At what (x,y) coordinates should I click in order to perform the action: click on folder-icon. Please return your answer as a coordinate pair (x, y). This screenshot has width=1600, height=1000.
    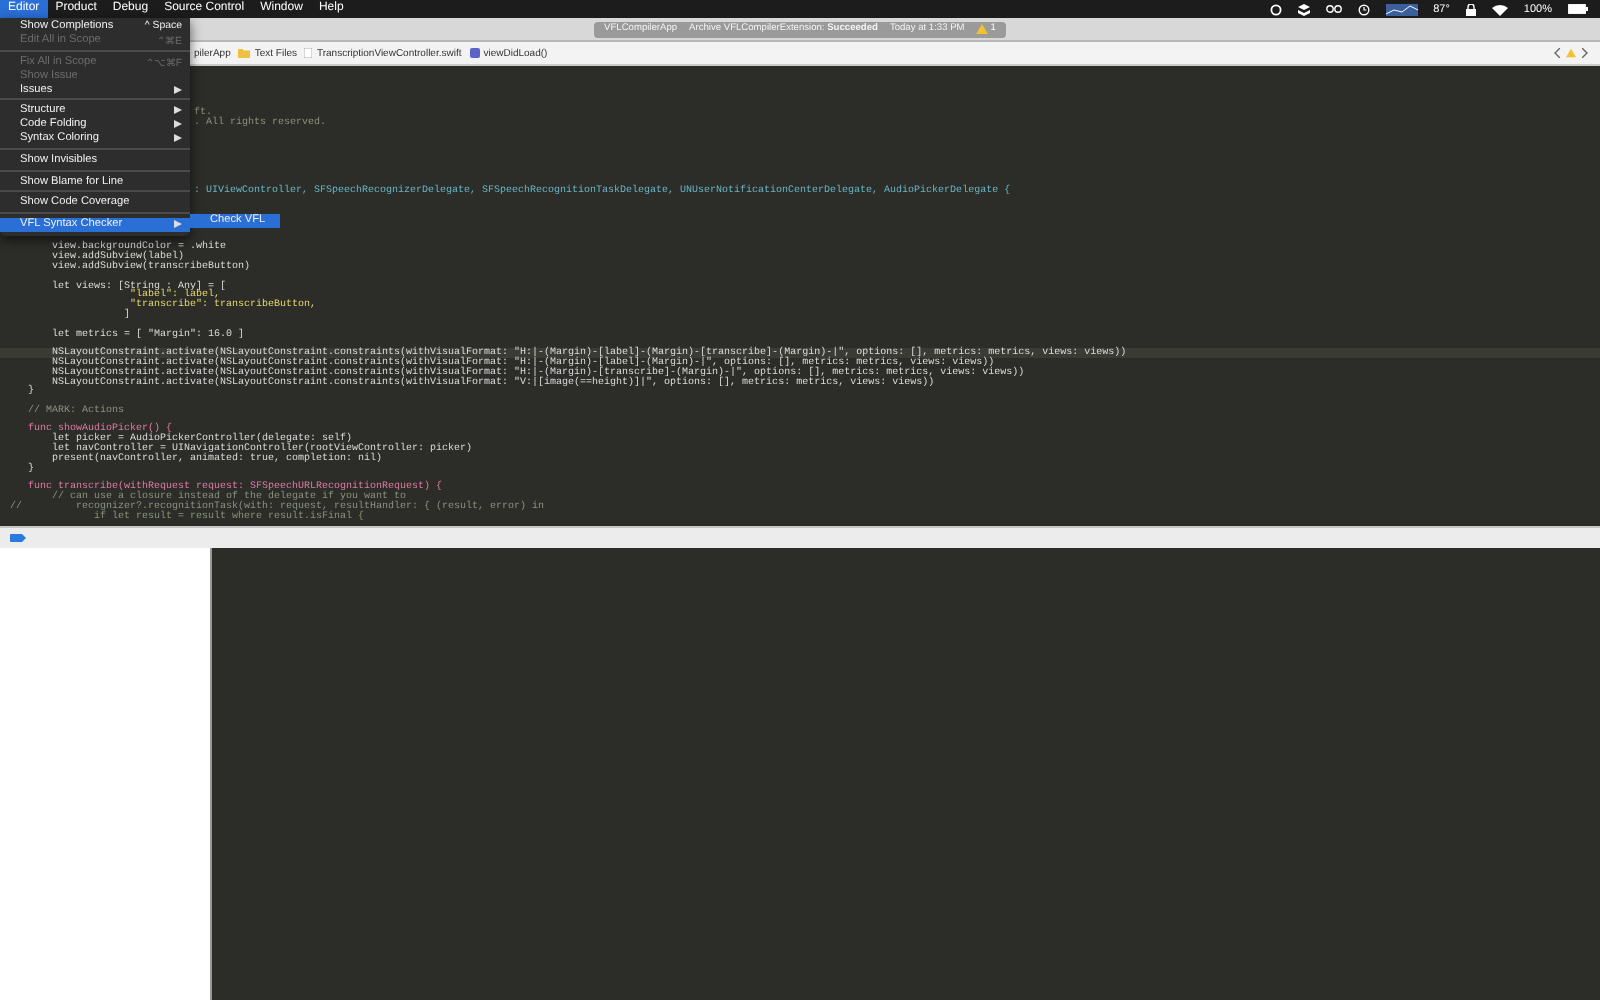
    Looking at the image, I should click on (244, 53).